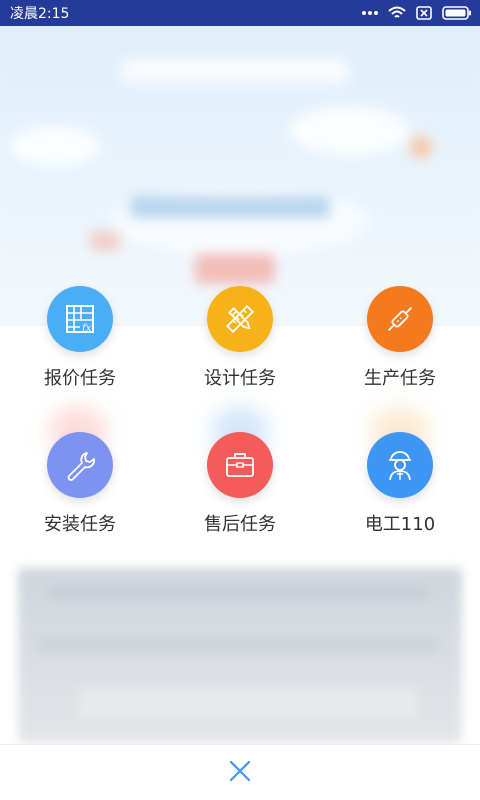  Describe the element at coordinates (86, 328) in the screenshot. I see `svg-text: fx` at that location.